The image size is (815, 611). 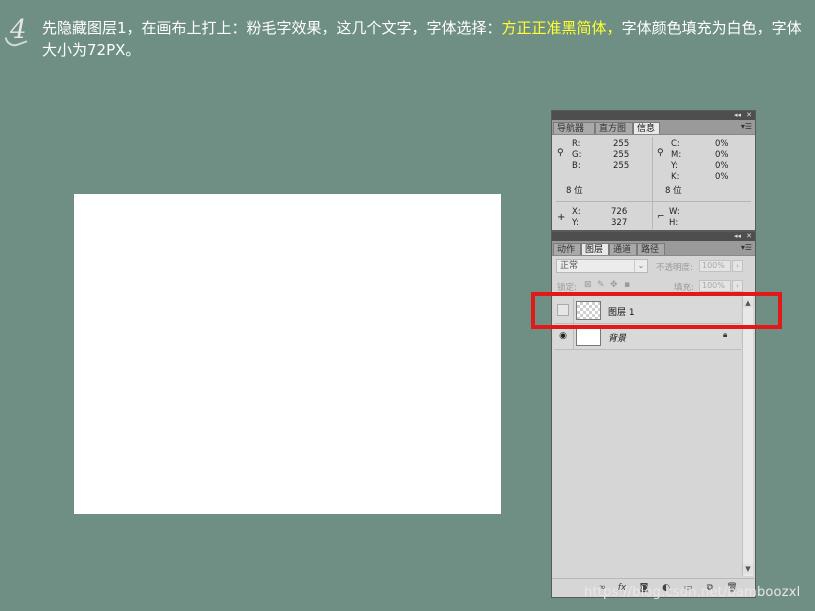 I want to click on tab-layers: 图层, so click(x=595, y=249).